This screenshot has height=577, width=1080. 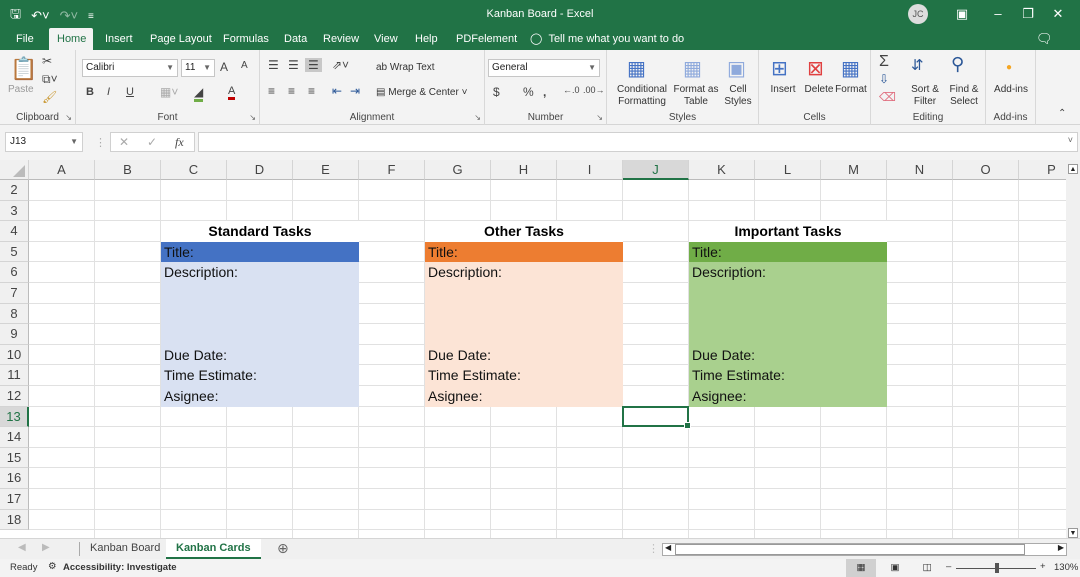 I want to click on font-size-dropdown: 11 ▼, so click(x=198, y=68).